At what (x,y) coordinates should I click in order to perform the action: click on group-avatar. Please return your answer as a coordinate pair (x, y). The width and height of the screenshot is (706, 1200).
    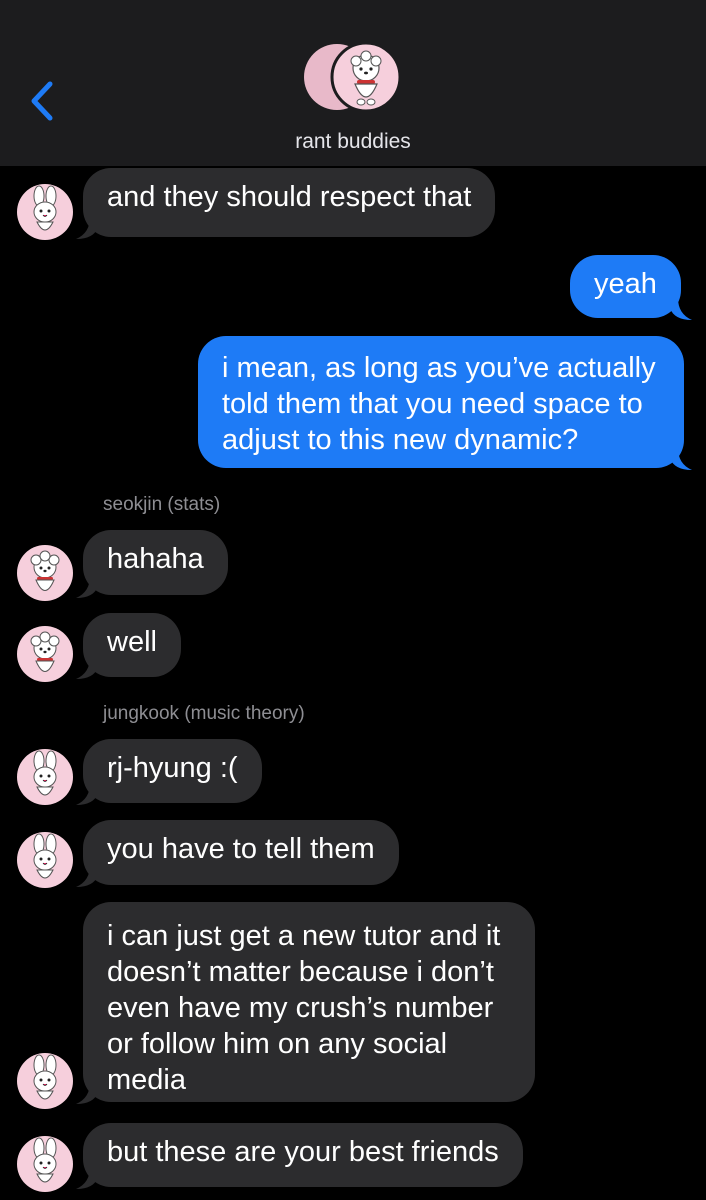
    Looking at the image, I should click on (353, 77).